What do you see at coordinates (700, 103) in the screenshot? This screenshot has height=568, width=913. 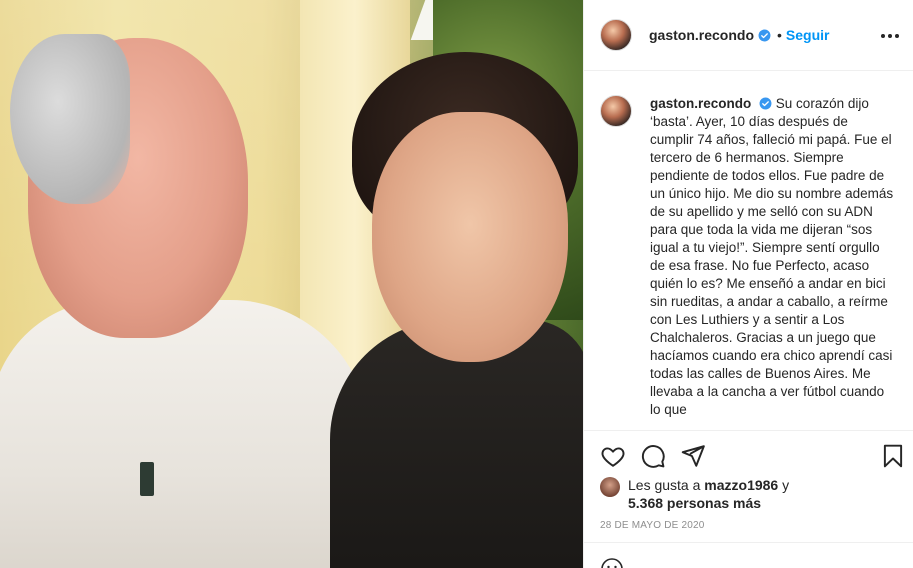 I see `caption-username: gaston.recondo` at bounding box center [700, 103].